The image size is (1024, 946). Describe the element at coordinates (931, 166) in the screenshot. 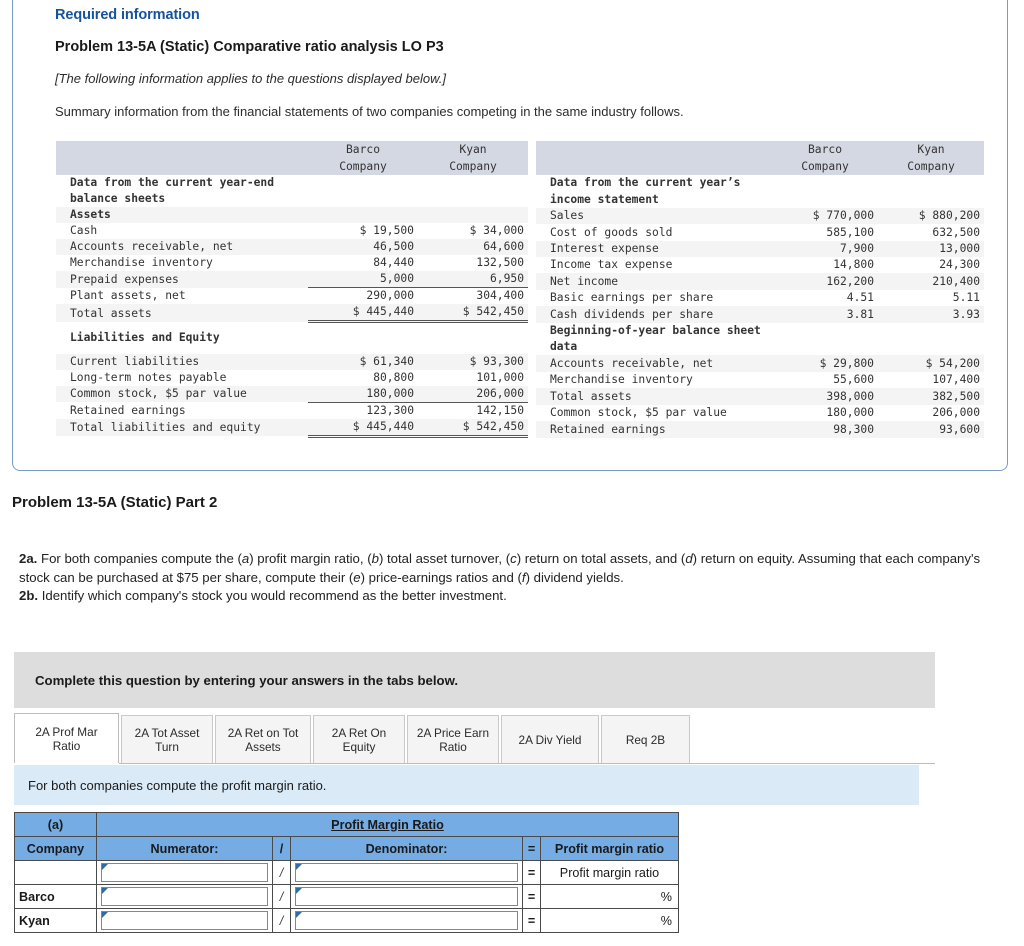

I see `header-kyan-company: Company` at that location.